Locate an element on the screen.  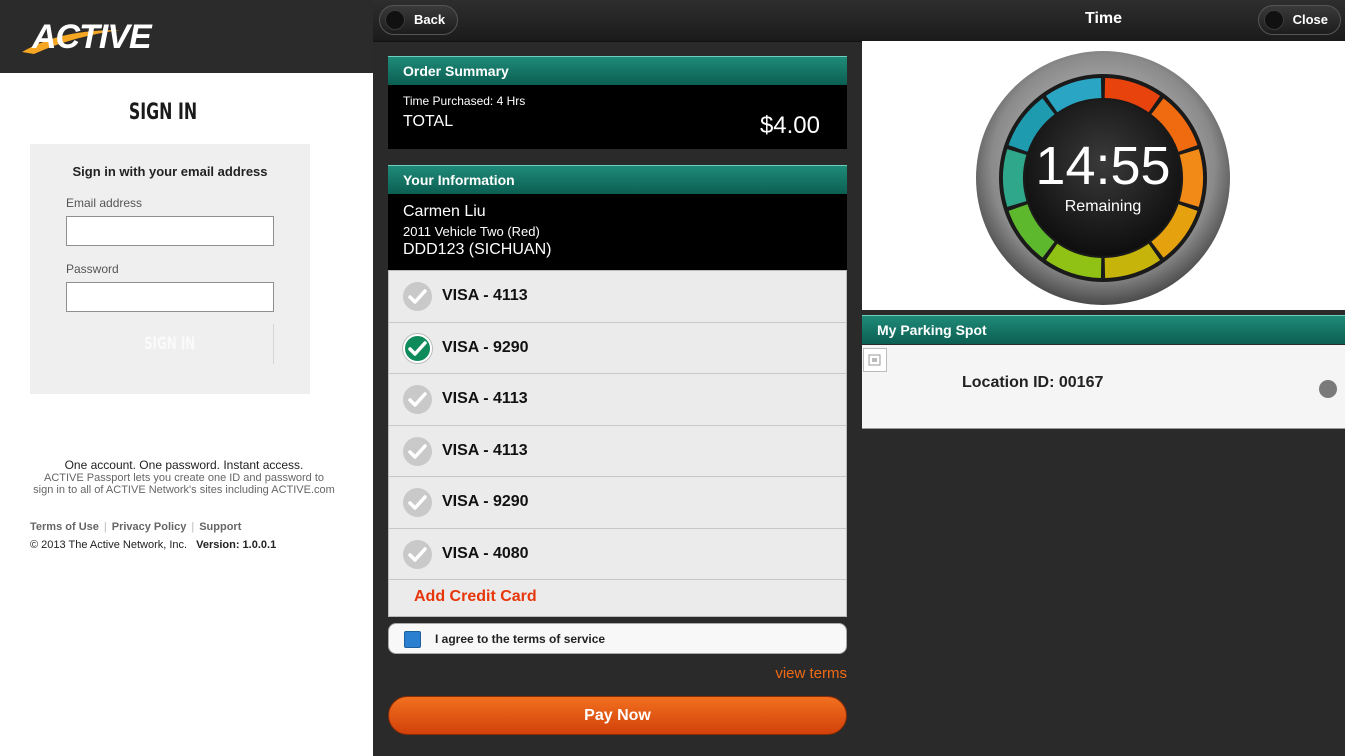
timer-toolbar: Time Close is located at coordinates (1103, 20).